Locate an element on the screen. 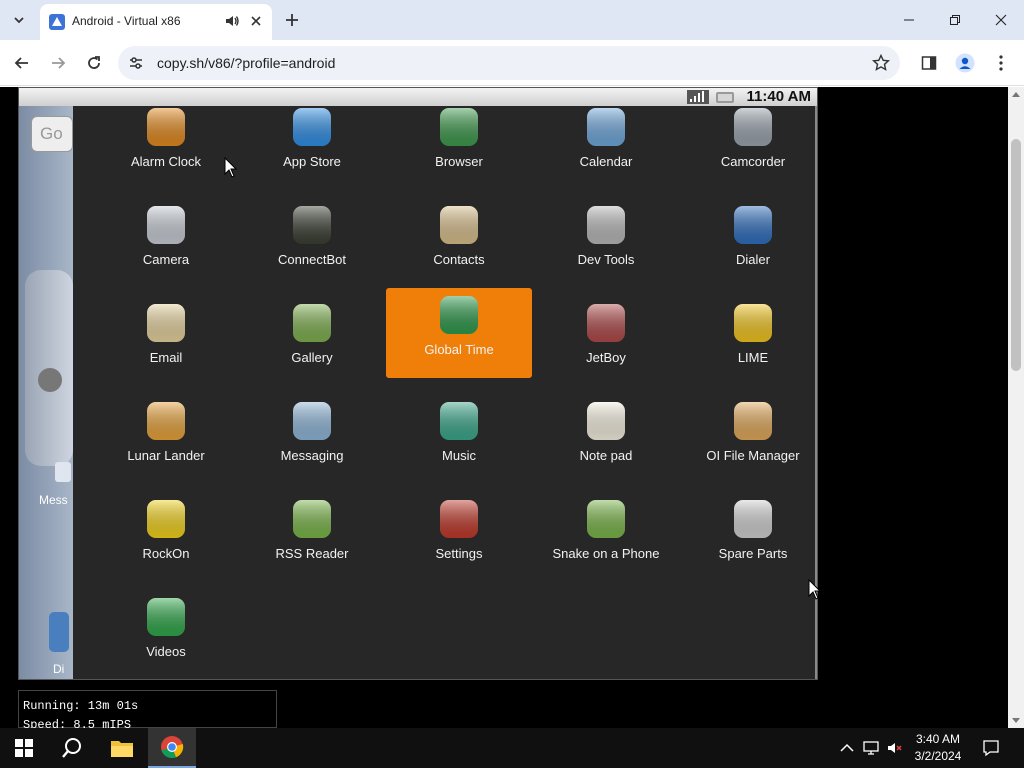 The height and width of the screenshot is (768, 1024). forward-button is located at coordinates (58, 63).